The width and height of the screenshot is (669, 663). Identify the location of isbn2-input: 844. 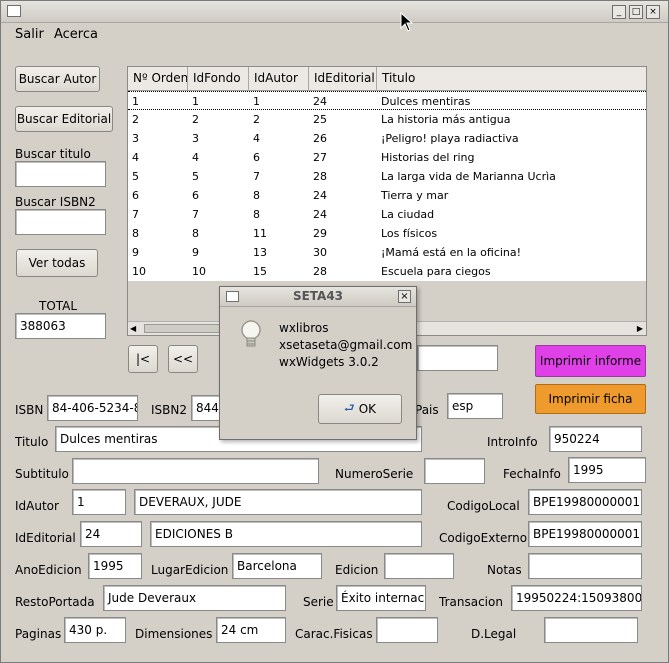
(205, 408).